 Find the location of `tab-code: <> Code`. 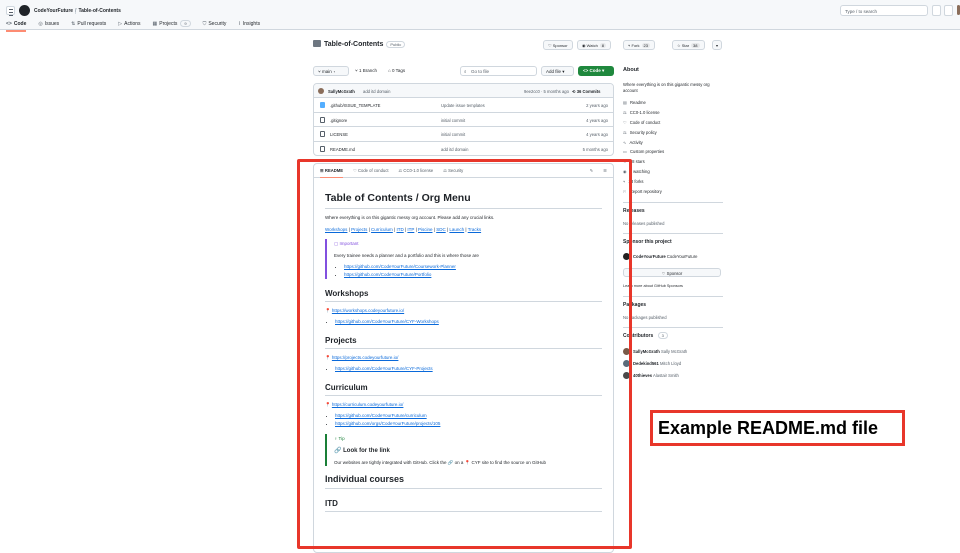

tab-code: <> Code is located at coordinates (16, 26).